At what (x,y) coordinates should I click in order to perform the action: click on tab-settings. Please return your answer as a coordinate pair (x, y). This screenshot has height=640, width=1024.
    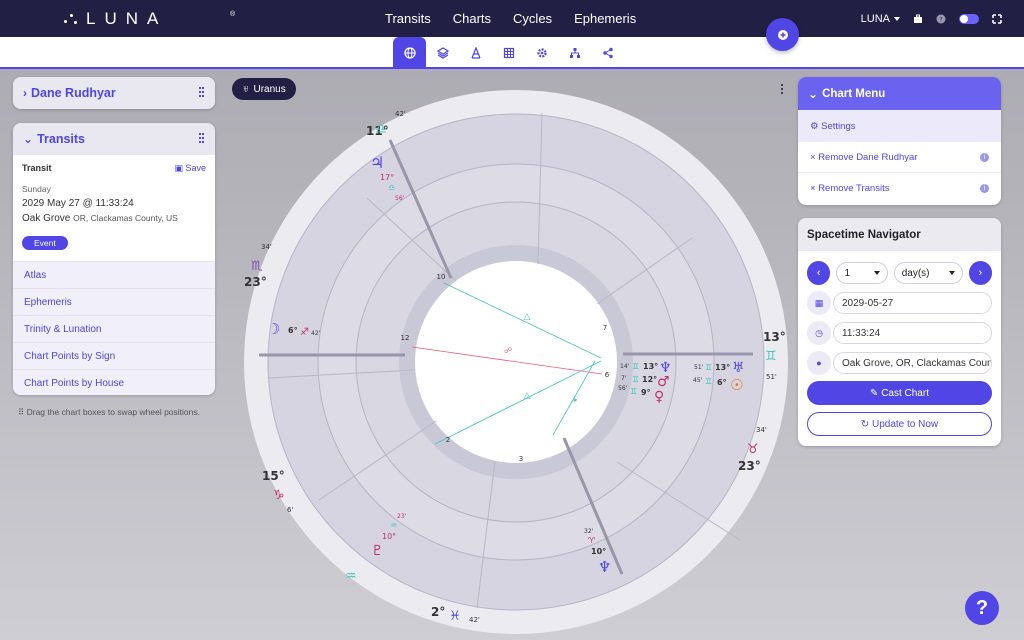
    Looking at the image, I should click on (541, 53).